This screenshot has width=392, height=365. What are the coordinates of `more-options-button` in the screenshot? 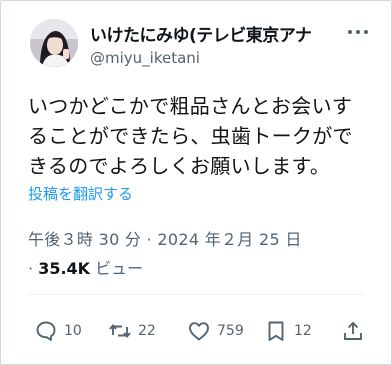 It's located at (358, 32).